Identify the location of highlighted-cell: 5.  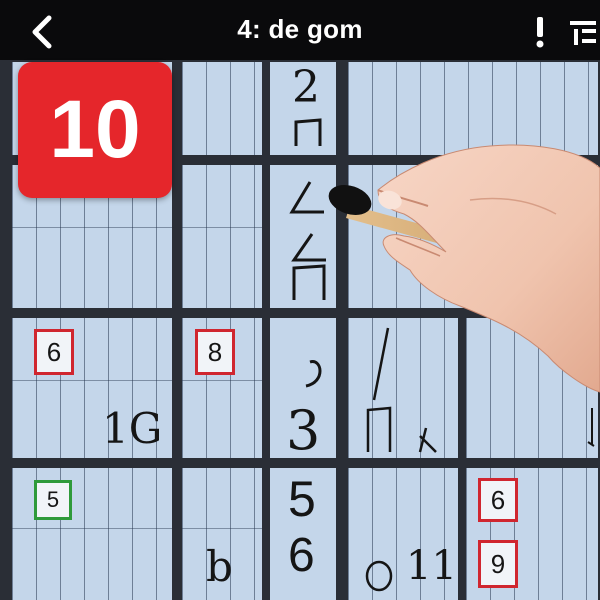
(53, 500).